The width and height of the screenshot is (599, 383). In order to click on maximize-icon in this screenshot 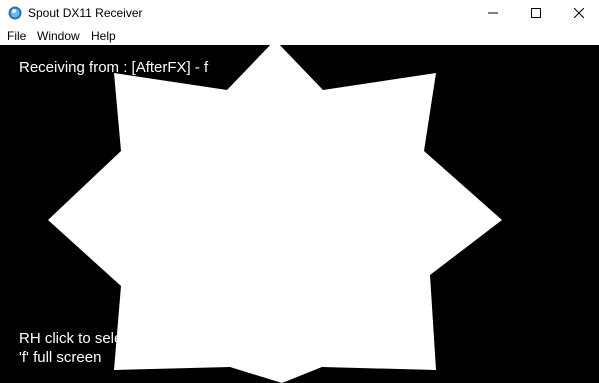, I will do `click(536, 14)`.